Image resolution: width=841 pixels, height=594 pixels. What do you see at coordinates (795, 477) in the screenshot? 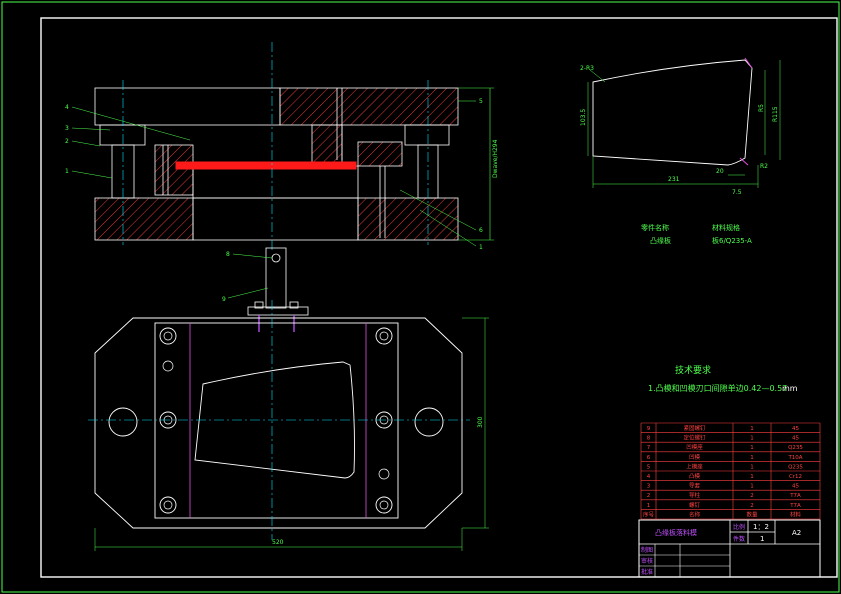
I see `bom-cell-mat: Cr12` at bounding box center [795, 477].